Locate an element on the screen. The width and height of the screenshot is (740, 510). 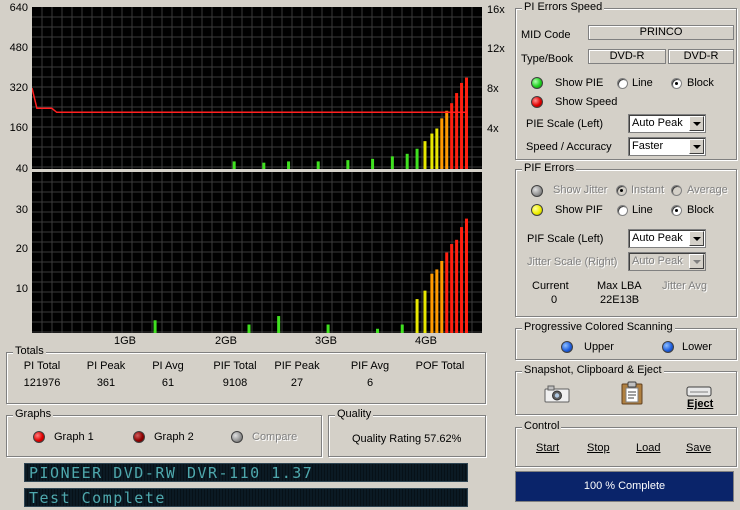
typebook-label: Type/Book is located at coordinates (547, 59).